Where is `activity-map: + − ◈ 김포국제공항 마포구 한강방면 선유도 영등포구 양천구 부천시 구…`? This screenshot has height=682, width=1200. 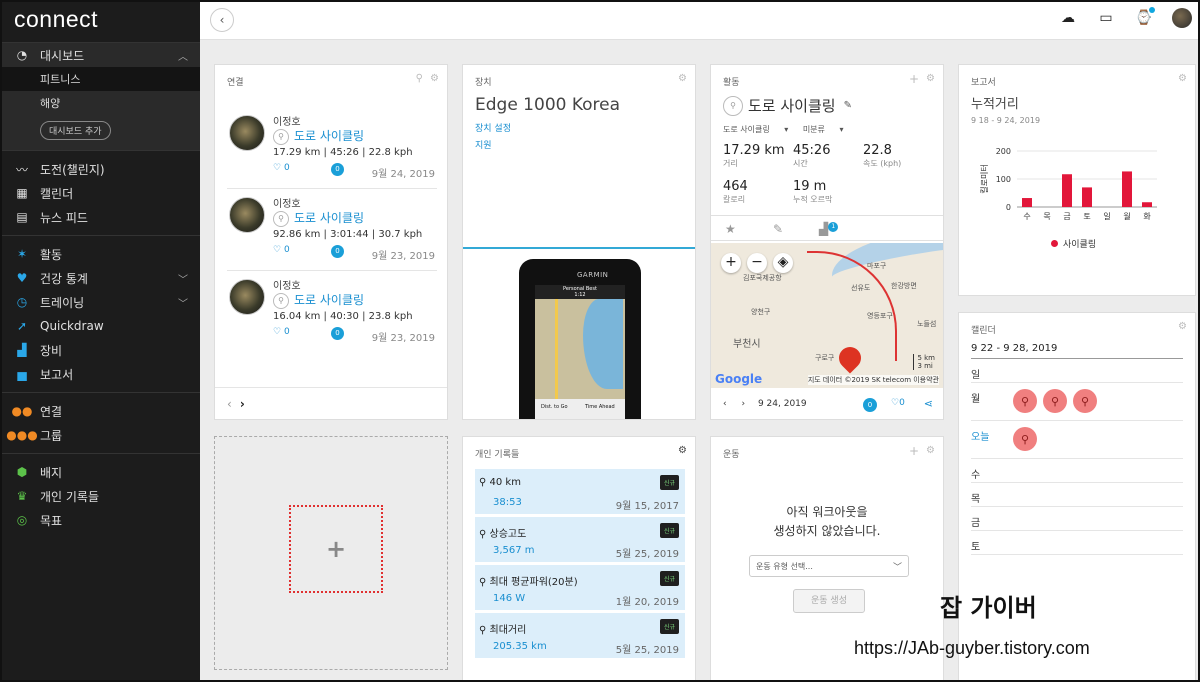
activity-map: + − ◈ 김포국제공항 마포구 한강방면 선유도 영등포구 양천구 부천시 구… is located at coordinates (827, 315).